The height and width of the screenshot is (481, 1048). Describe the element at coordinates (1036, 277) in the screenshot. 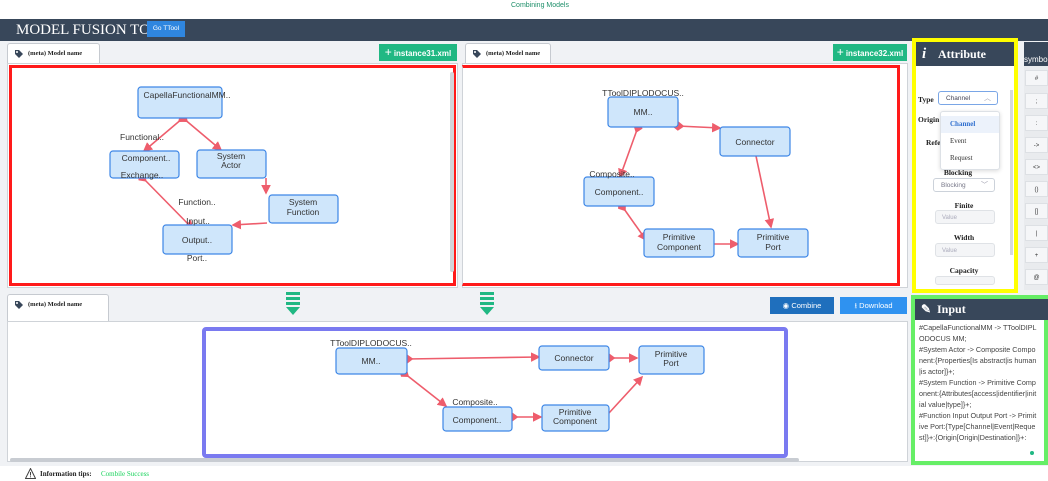

I see `symbol-at-button: @` at that location.